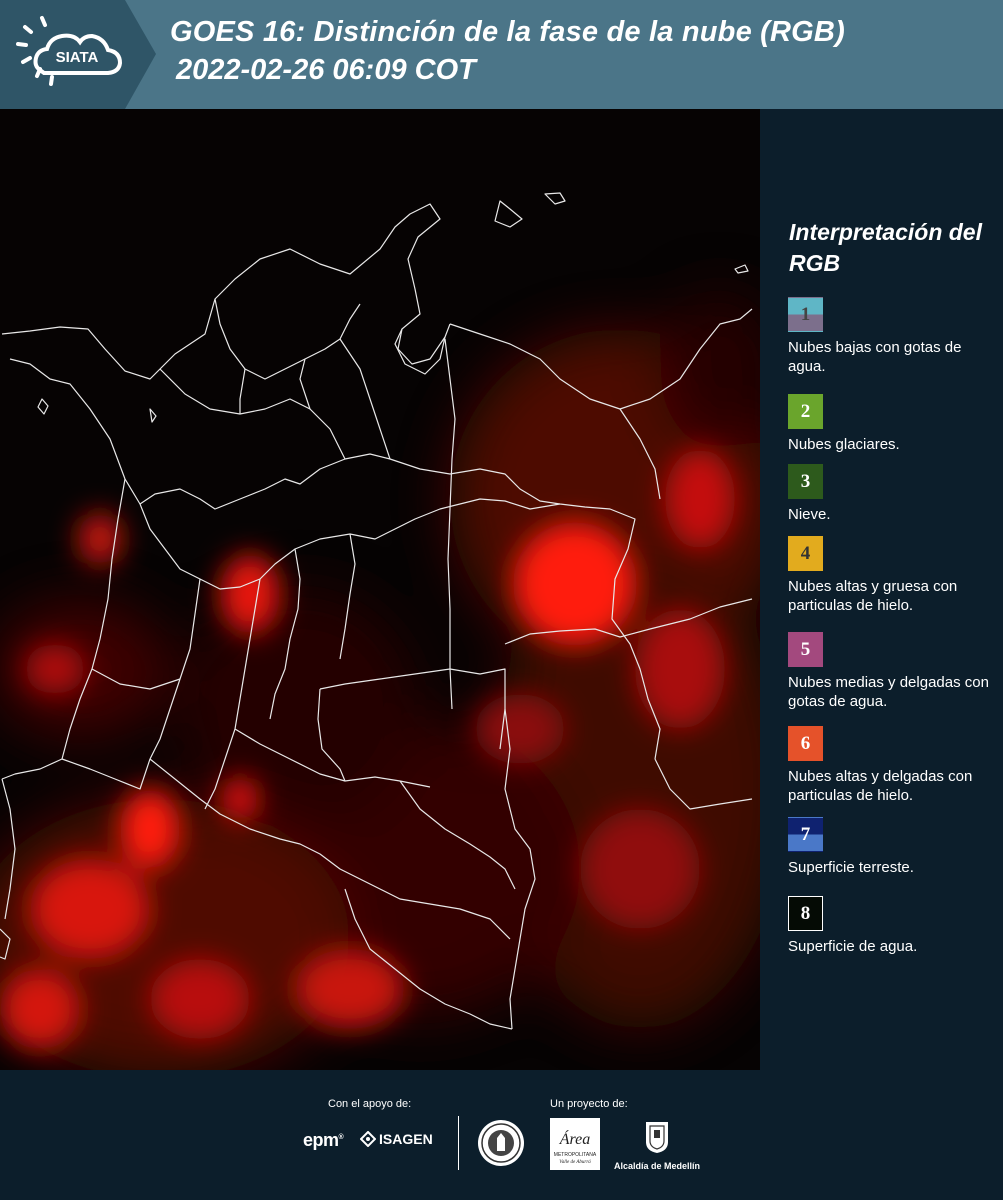 Image resolution: width=1003 pixels, height=1200 pixels. I want to click on legend-swatch: 1, so click(805, 314).